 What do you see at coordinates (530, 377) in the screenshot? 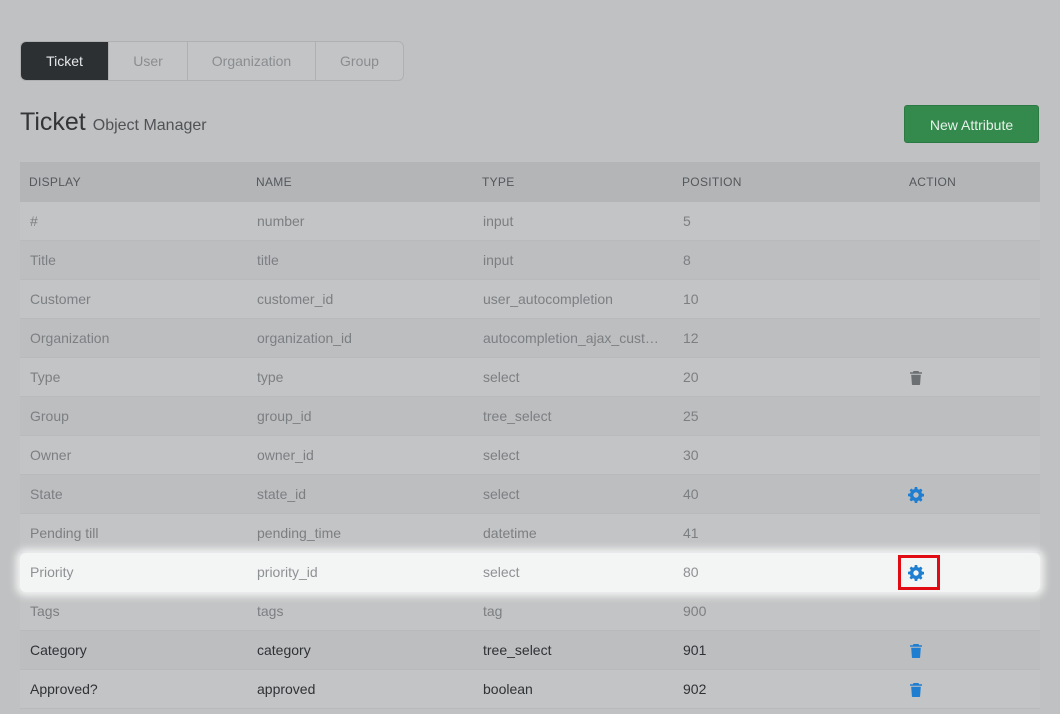
I see `table-row: Type type select 20` at bounding box center [530, 377].